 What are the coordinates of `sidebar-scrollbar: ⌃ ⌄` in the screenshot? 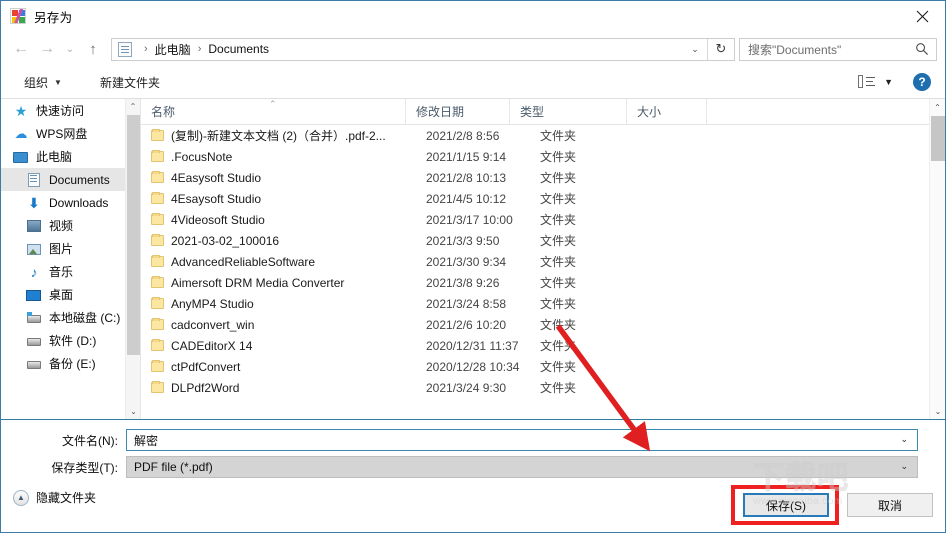 It's located at (132, 259).